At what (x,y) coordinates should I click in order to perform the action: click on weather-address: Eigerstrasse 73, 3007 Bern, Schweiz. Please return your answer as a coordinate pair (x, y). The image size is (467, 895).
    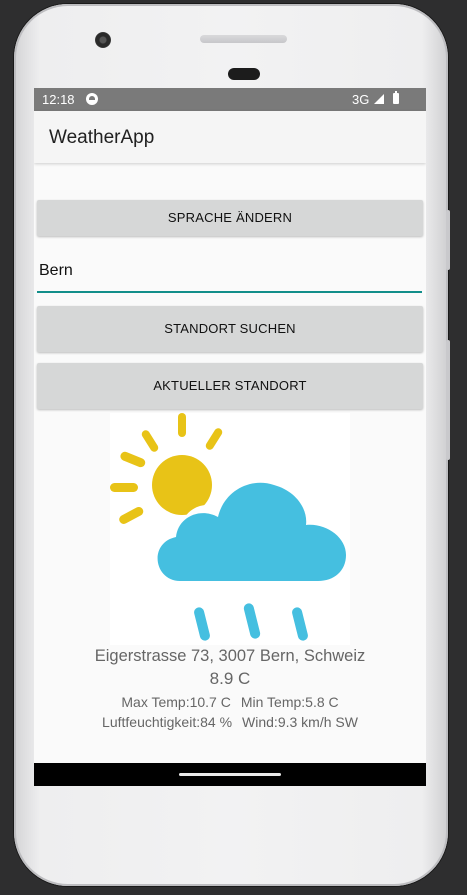
    Looking at the image, I should click on (230, 656).